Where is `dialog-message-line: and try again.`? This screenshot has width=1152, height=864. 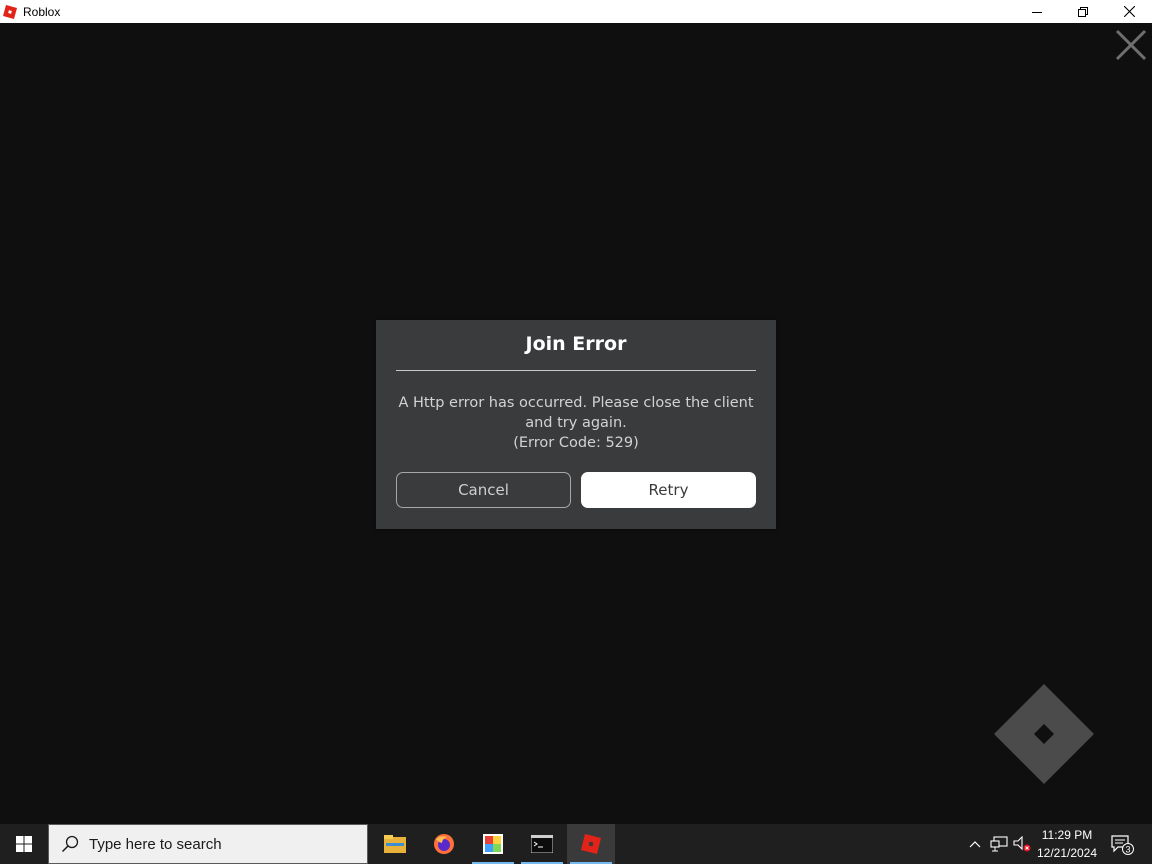 dialog-message-line: and try again. is located at coordinates (576, 423).